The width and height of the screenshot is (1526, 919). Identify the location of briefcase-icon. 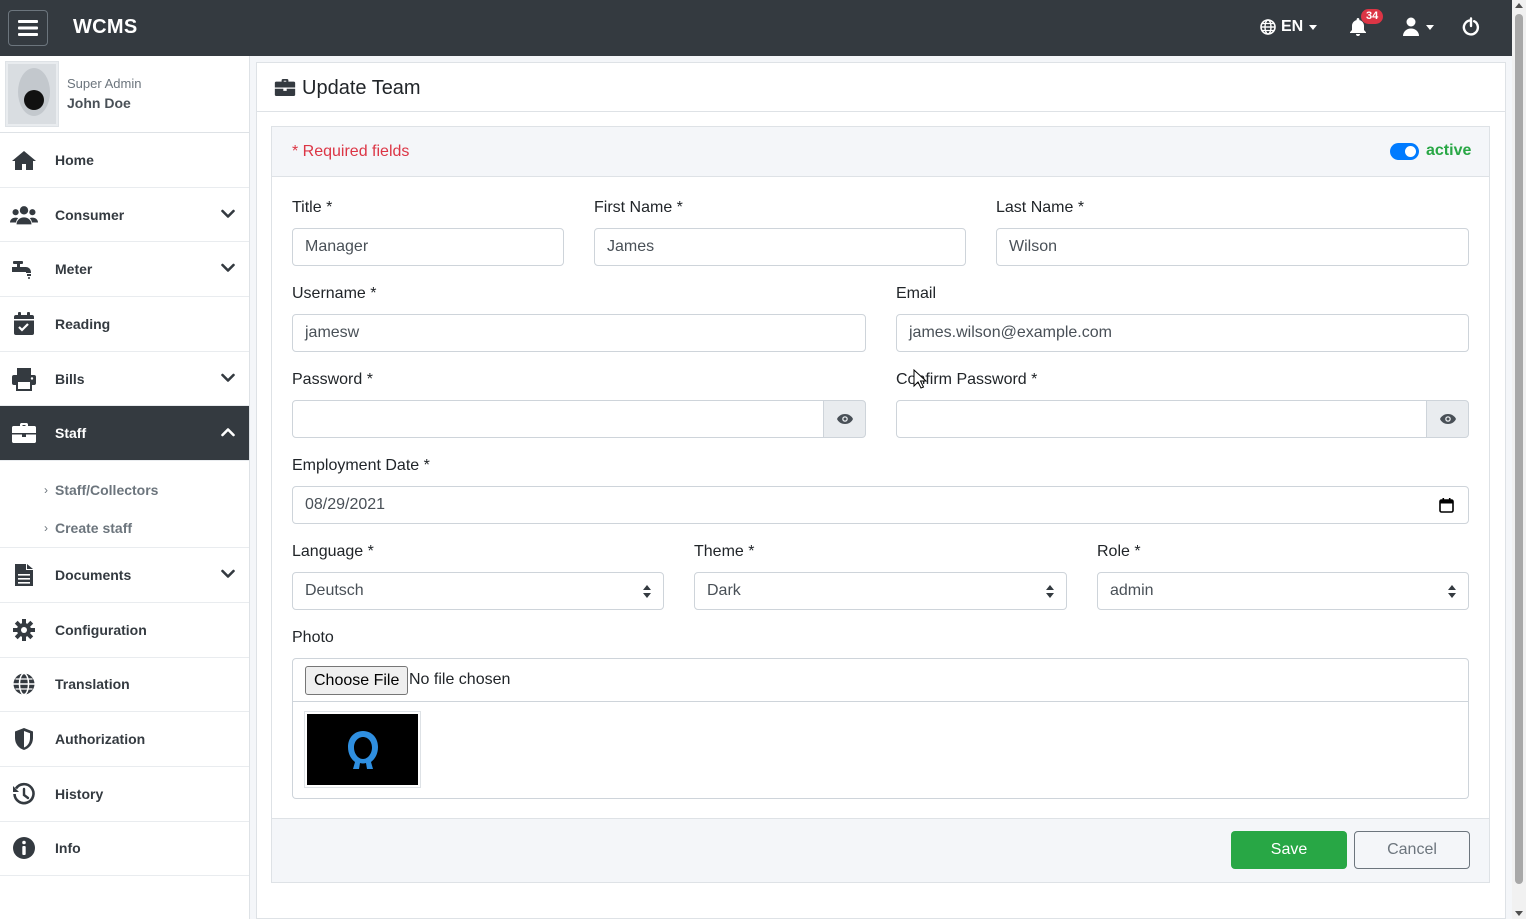
(285, 90).